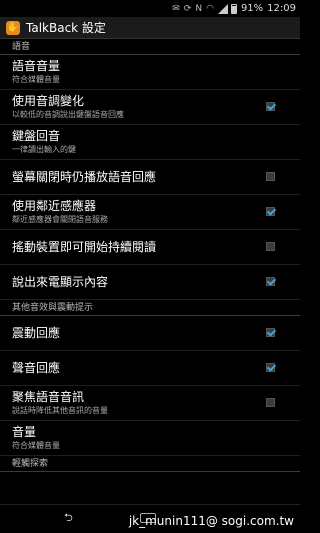  I want to click on speak-screen-off-checkbox, so click(270, 176).